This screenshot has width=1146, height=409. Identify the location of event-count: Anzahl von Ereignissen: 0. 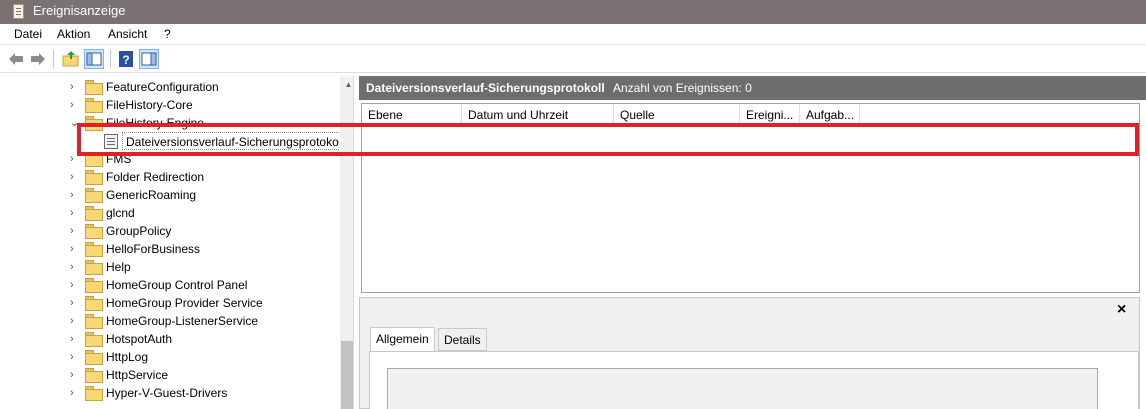
(682, 88).